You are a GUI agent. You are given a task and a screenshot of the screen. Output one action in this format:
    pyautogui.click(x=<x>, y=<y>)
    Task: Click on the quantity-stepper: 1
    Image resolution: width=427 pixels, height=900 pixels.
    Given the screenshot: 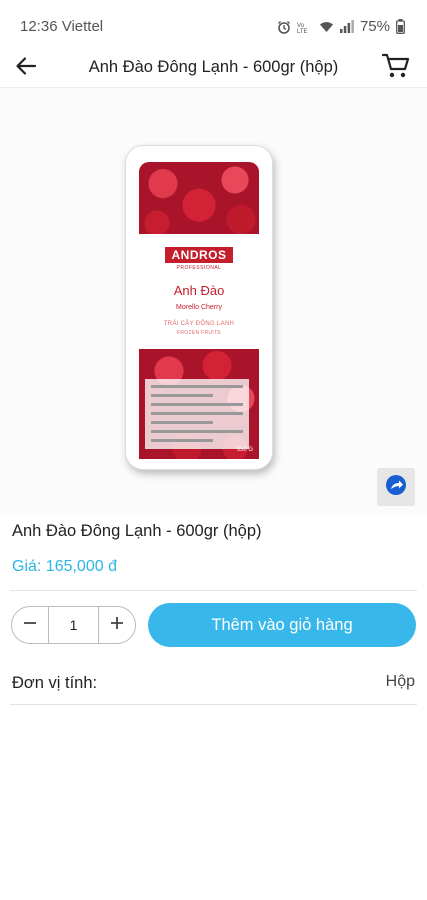 What is the action you would take?
    pyautogui.click(x=73, y=625)
    